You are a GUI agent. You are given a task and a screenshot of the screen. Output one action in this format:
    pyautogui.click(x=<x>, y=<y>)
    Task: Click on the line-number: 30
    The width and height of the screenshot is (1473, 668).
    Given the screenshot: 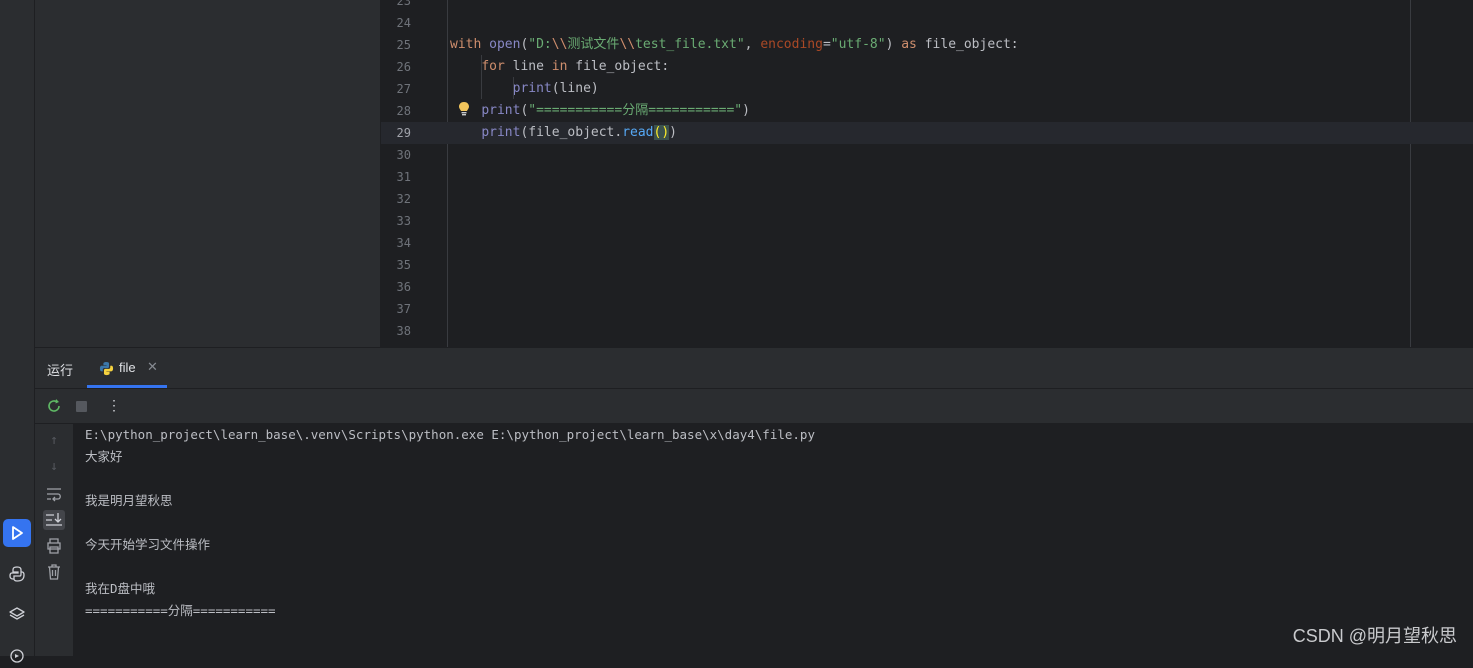 What is the action you would take?
    pyautogui.click(x=403, y=155)
    